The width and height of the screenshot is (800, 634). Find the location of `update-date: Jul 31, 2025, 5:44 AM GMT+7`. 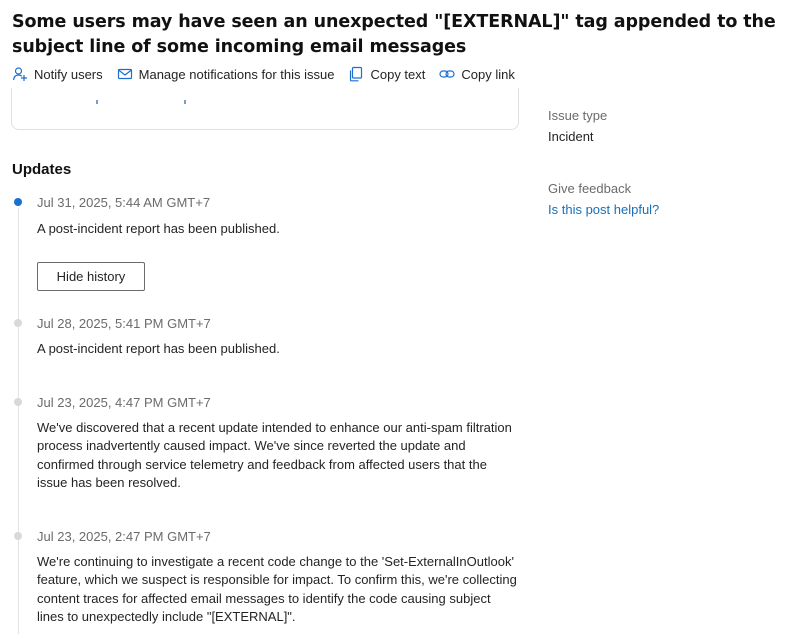

update-date: Jul 31, 2025, 5:44 AM GMT+7 is located at coordinates (124, 202).